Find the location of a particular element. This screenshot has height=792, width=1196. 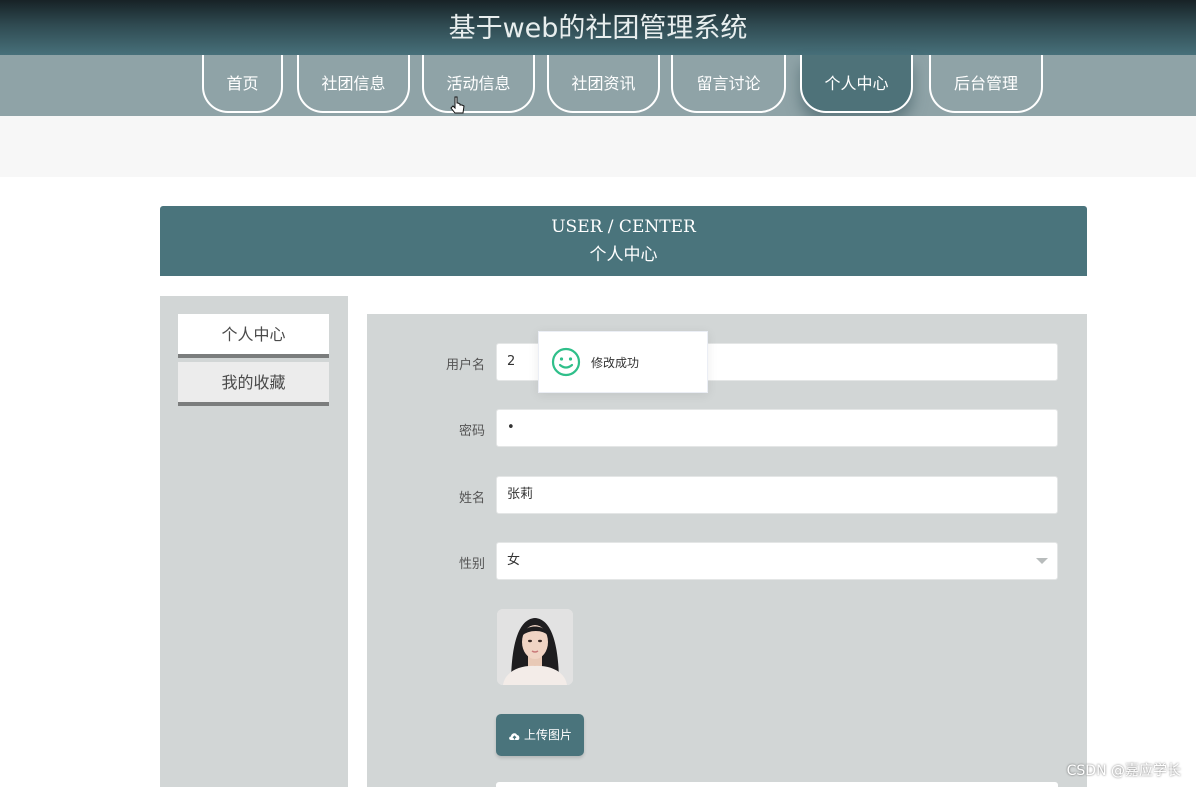

sidebar-item-user-center: 个人中心 is located at coordinates (253, 336).